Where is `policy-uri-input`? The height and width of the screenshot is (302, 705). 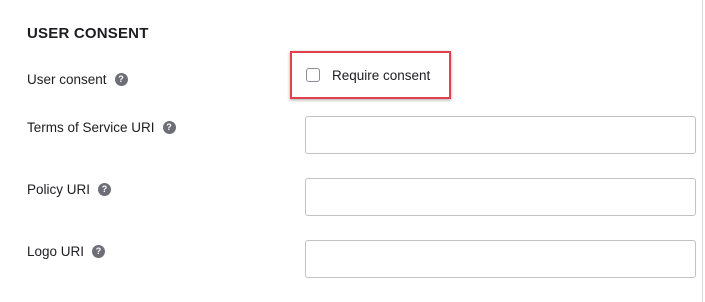 policy-uri-input is located at coordinates (500, 197).